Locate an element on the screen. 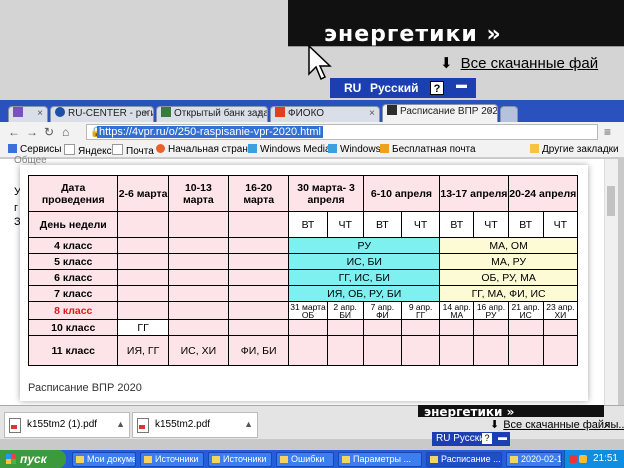  col-header: 30 марта- 3 апреля is located at coordinates (326, 193).